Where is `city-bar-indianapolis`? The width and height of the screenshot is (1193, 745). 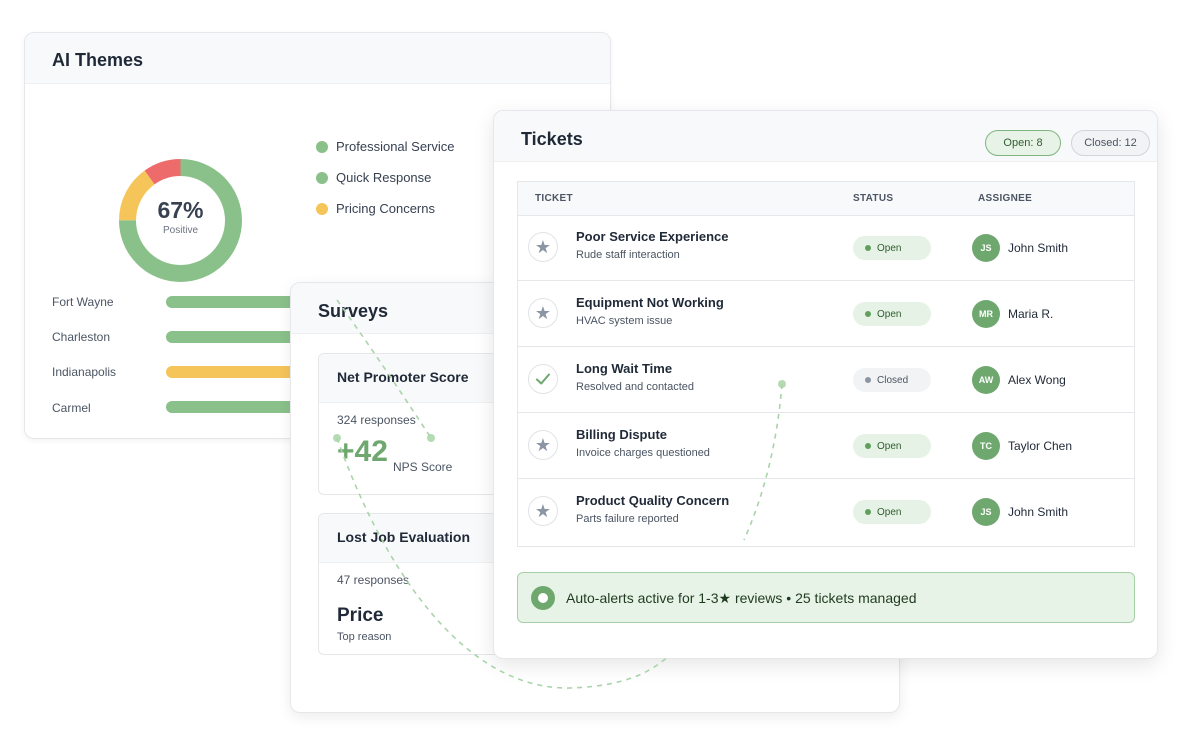 city-bar-indianapolis is located at coordinates (236, 372).